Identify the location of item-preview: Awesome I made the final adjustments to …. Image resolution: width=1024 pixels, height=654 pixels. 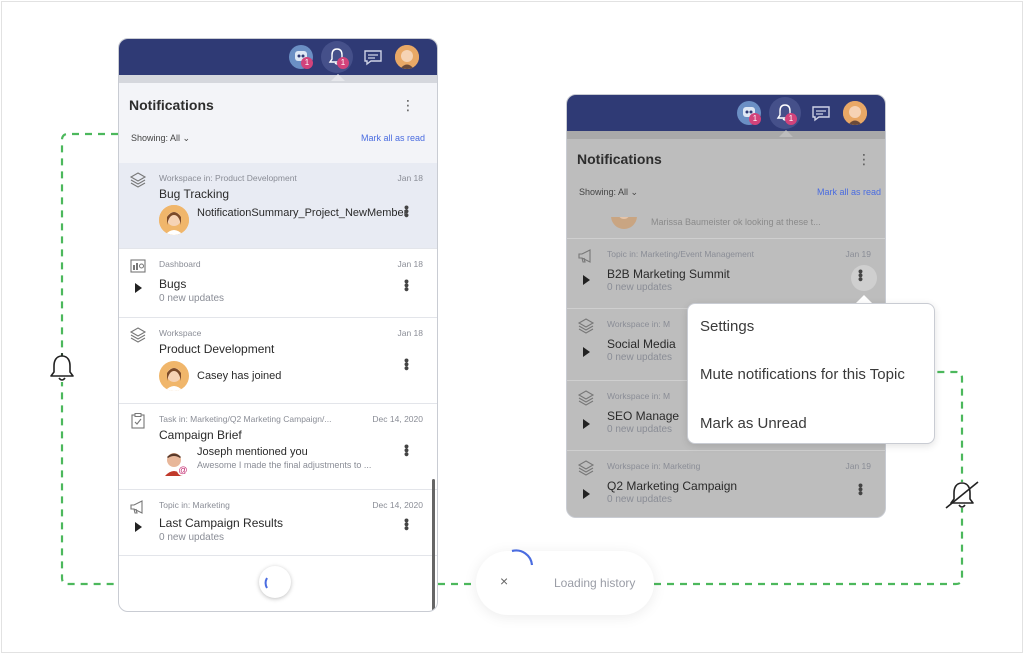
(284, 465).